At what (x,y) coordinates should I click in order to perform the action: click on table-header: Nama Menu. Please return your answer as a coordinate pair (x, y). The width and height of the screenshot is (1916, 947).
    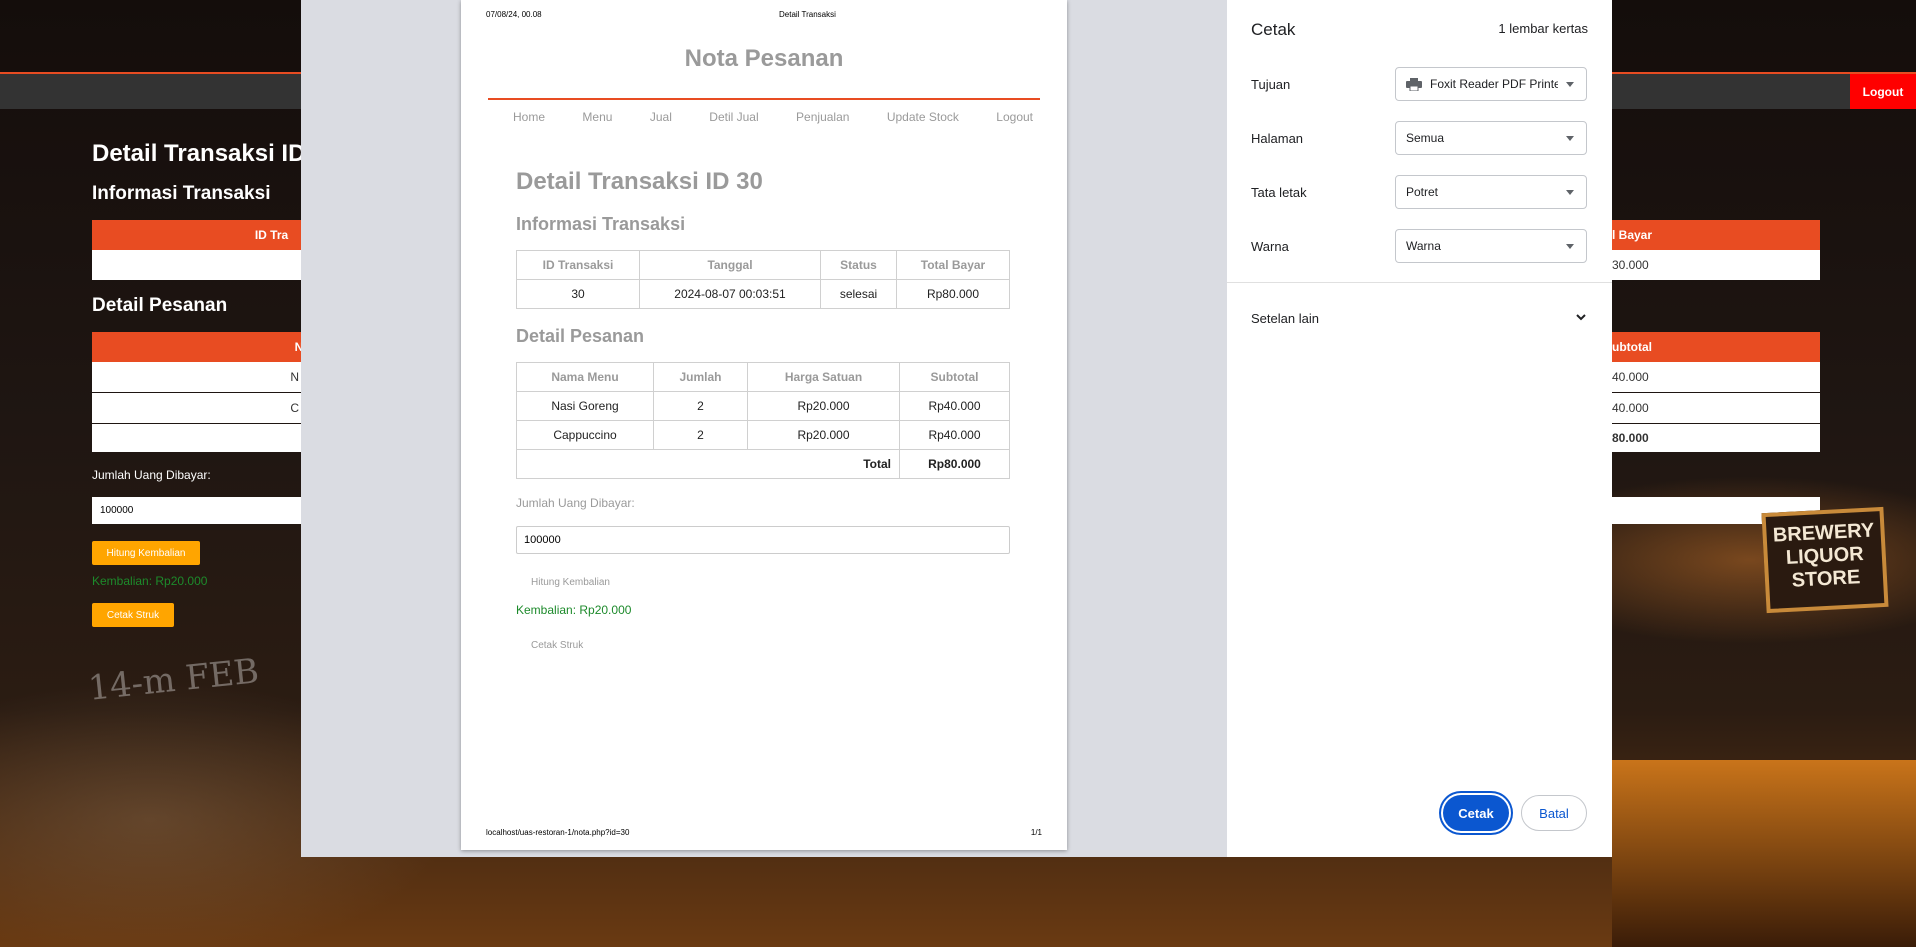
    Looking at the image, I should click on (585, 377).